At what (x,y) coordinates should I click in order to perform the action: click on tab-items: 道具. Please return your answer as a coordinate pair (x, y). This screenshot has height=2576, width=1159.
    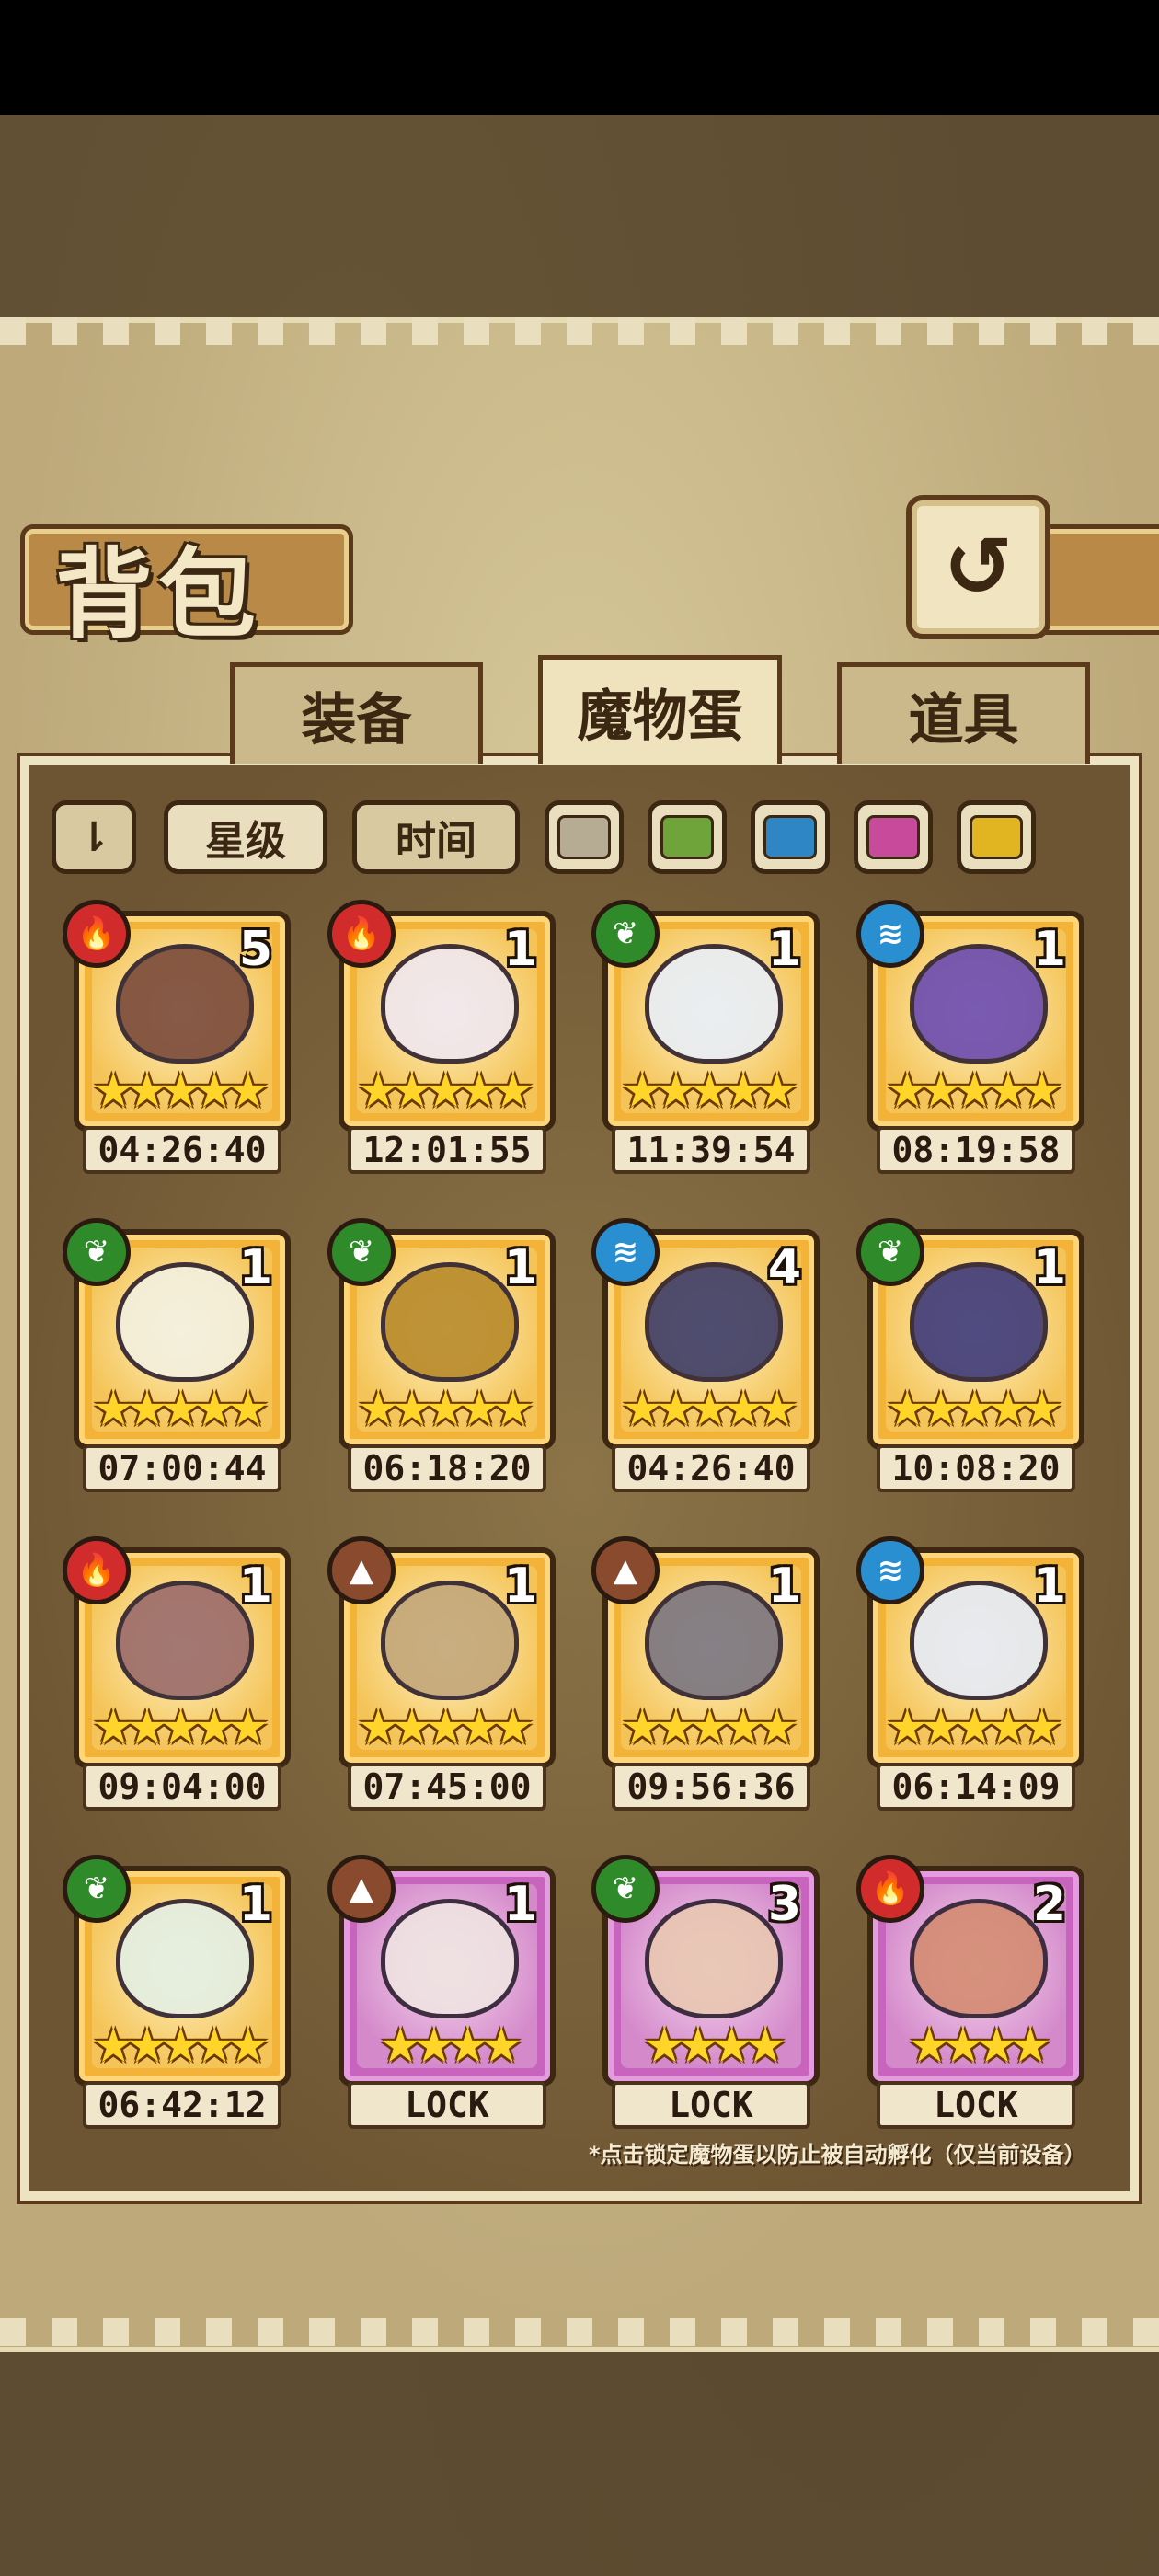
    Looking at the image, I should click on (963, 713).